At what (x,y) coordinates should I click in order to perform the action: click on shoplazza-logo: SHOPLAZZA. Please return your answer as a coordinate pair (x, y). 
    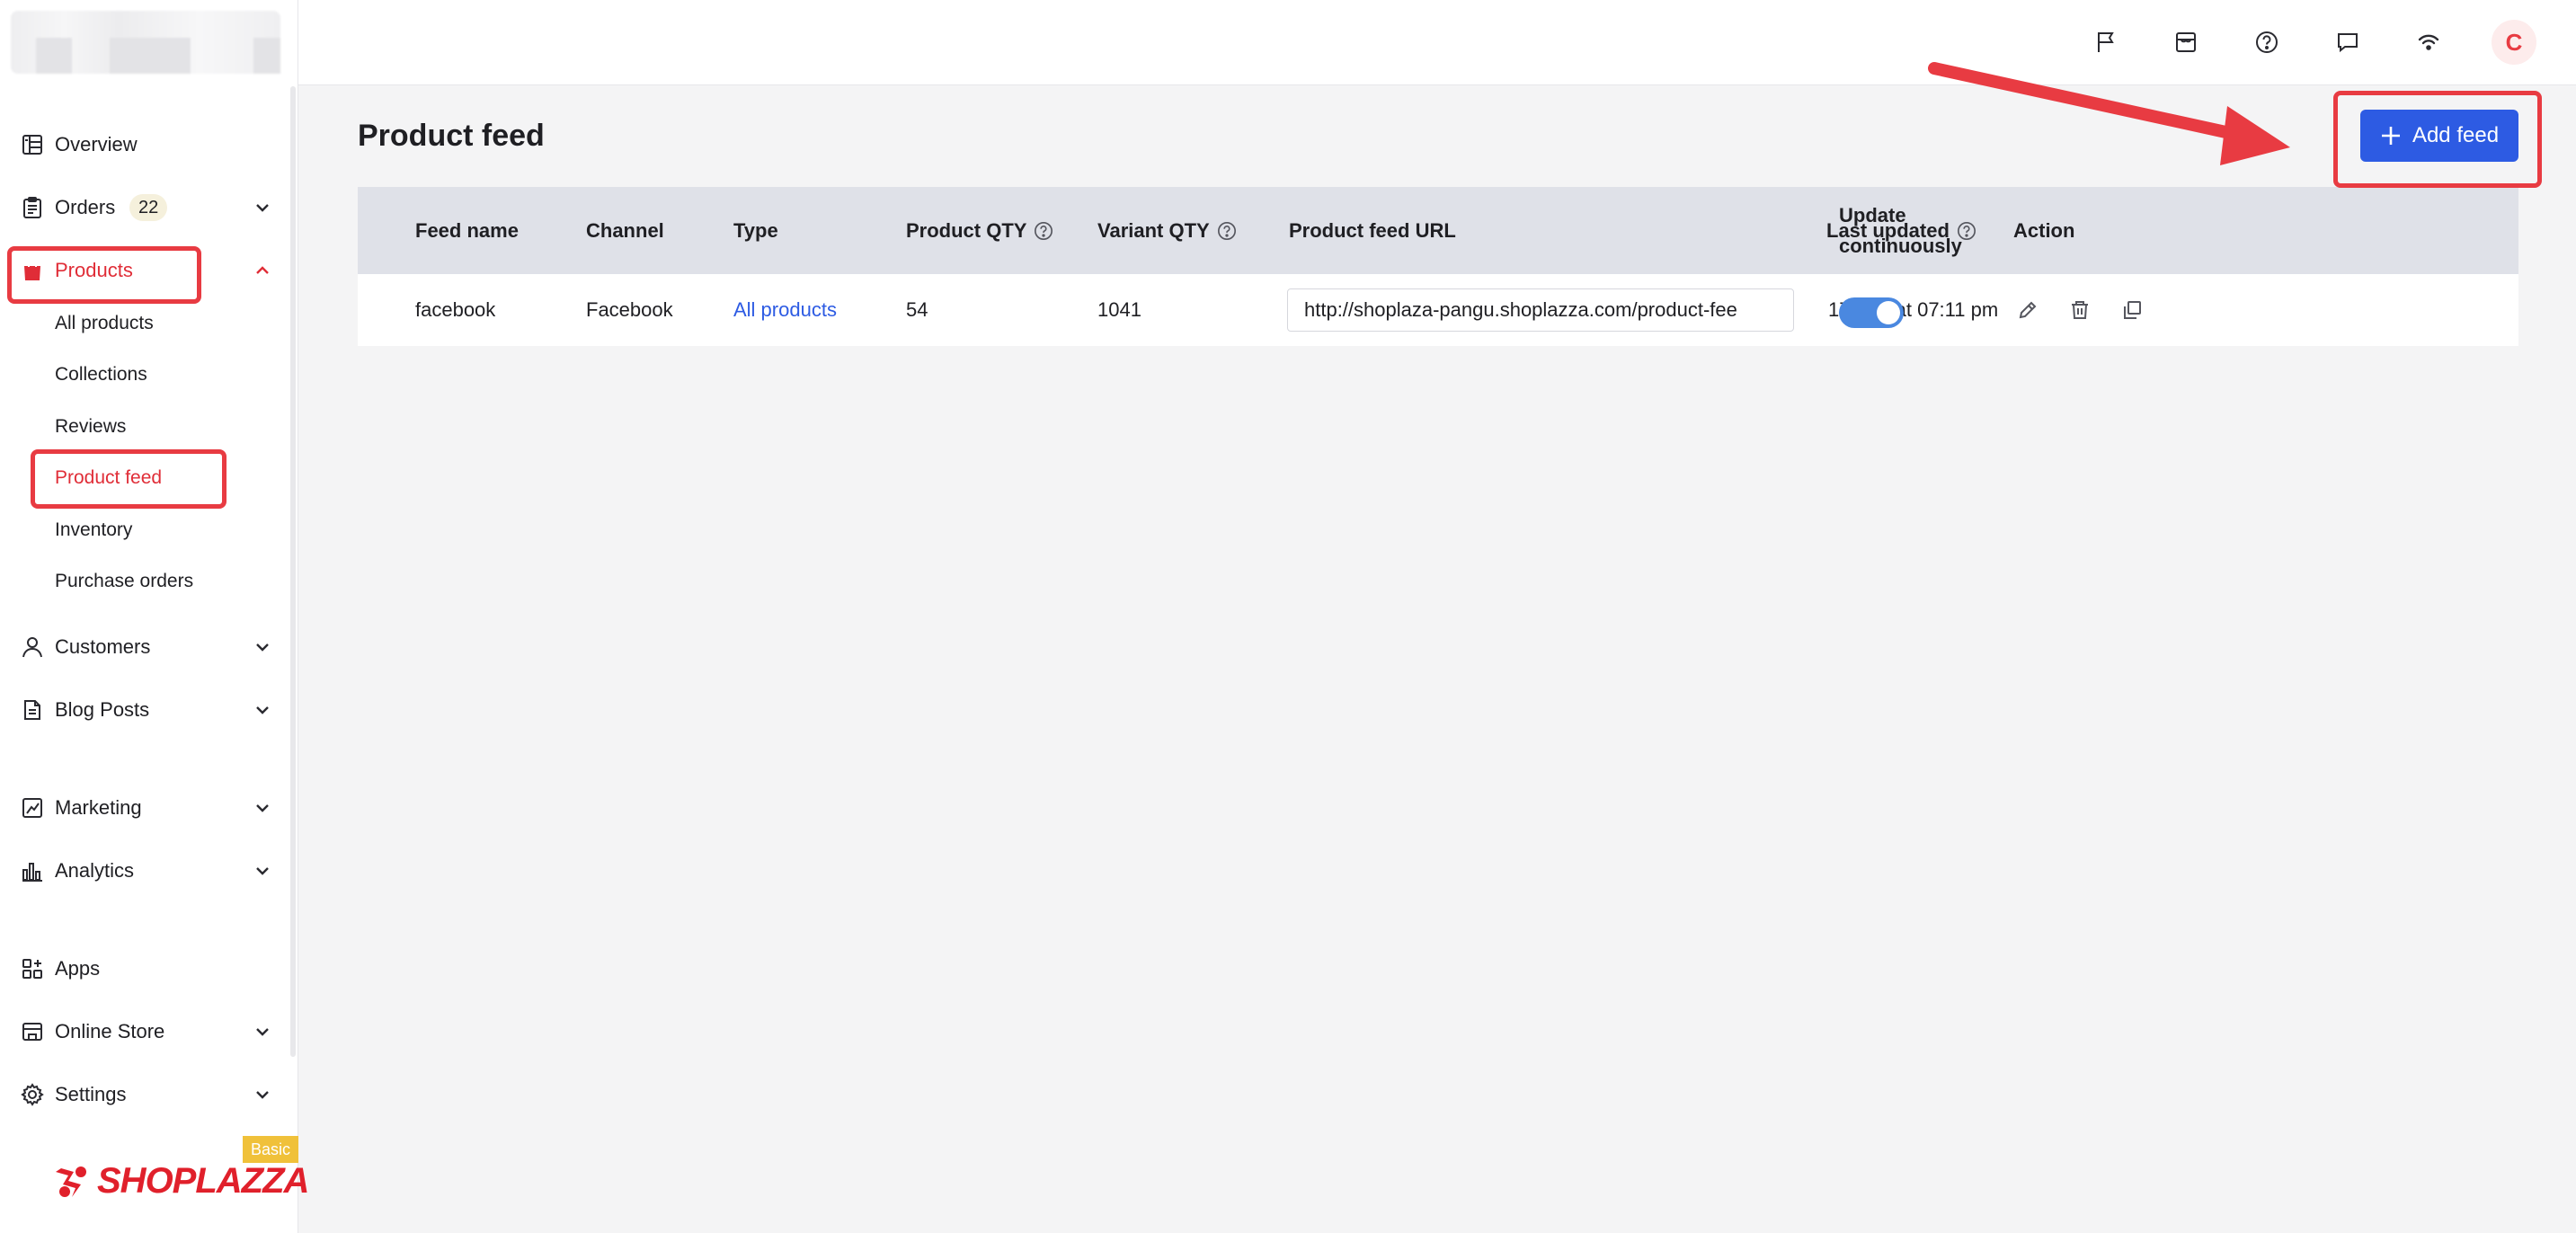
    Looking at the image, I should click on (181, 1181).